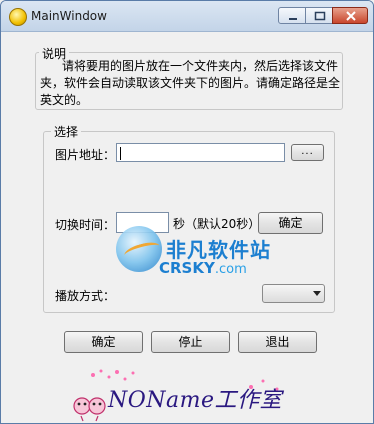  I want to click on image-path-input, so click(200, 152).